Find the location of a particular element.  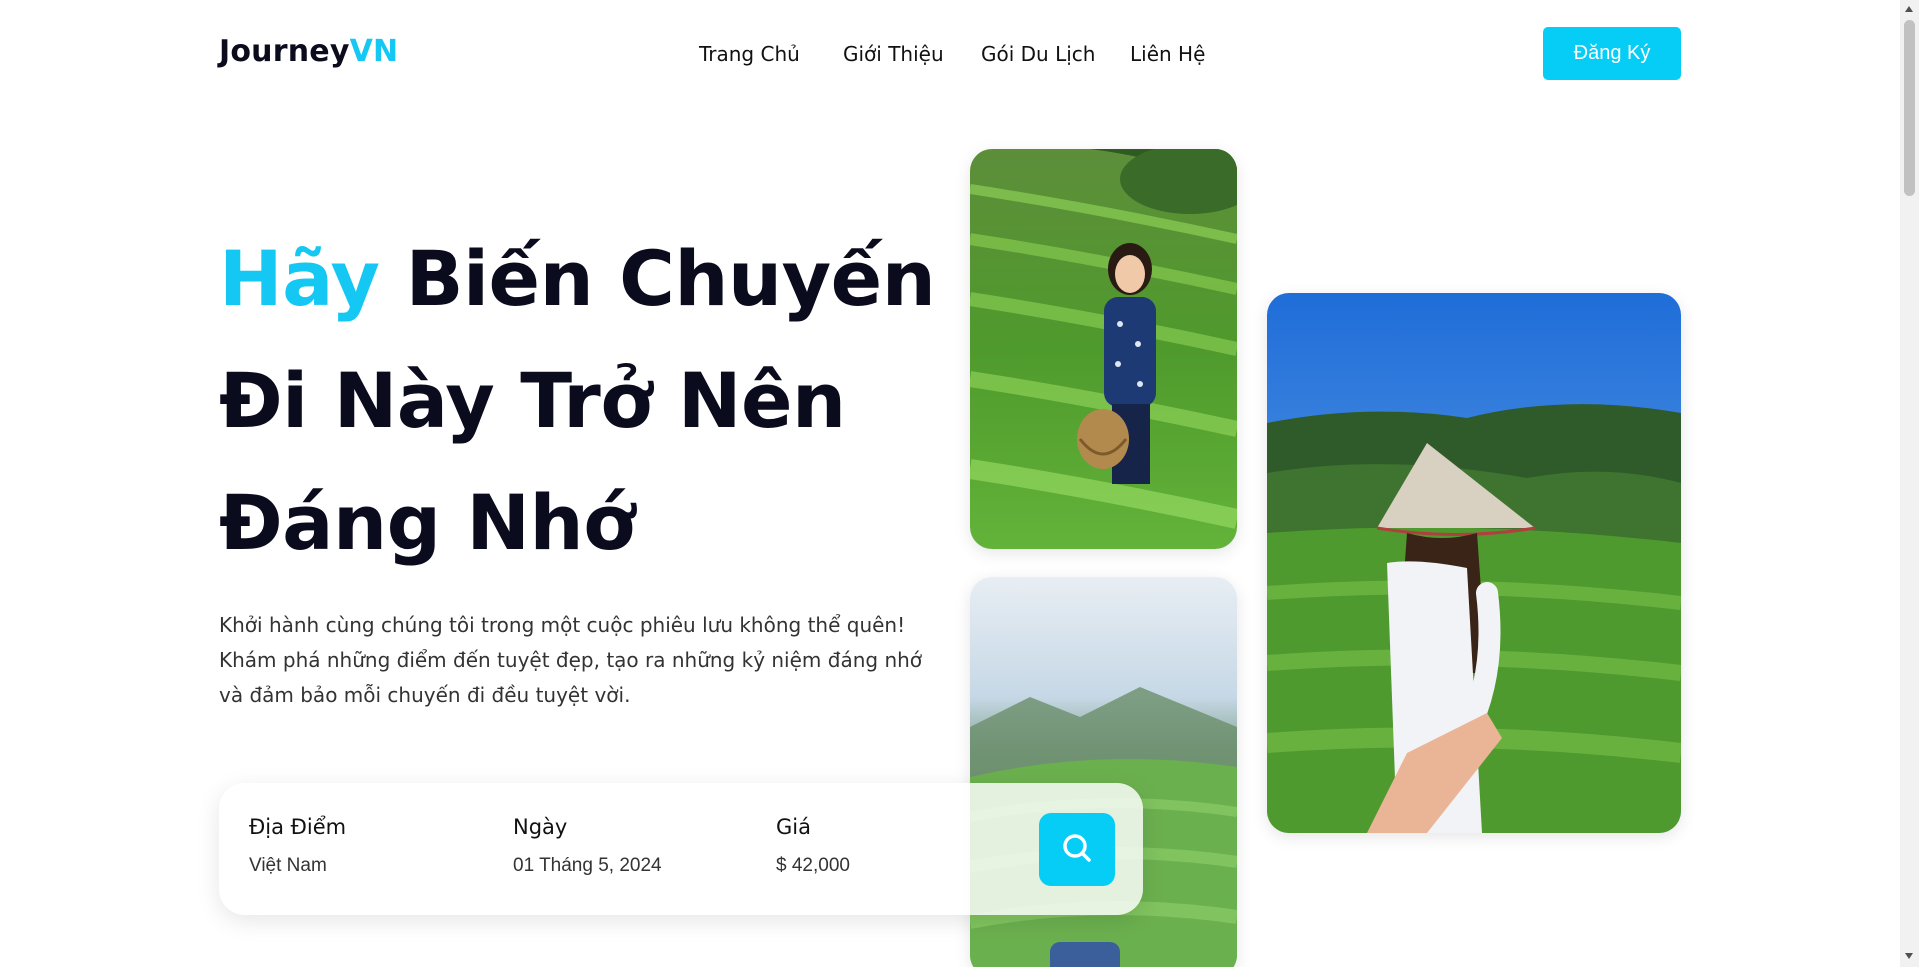

search-button is located at coordinates (1077, 849).